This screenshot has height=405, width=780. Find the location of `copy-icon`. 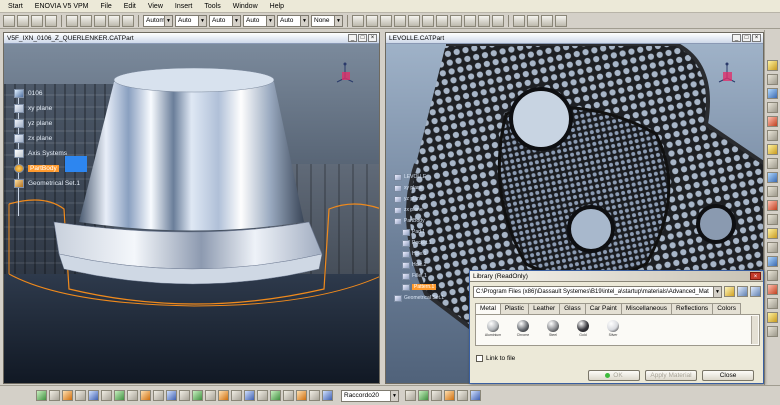

copy-icon is located at coordinates (86, 20).